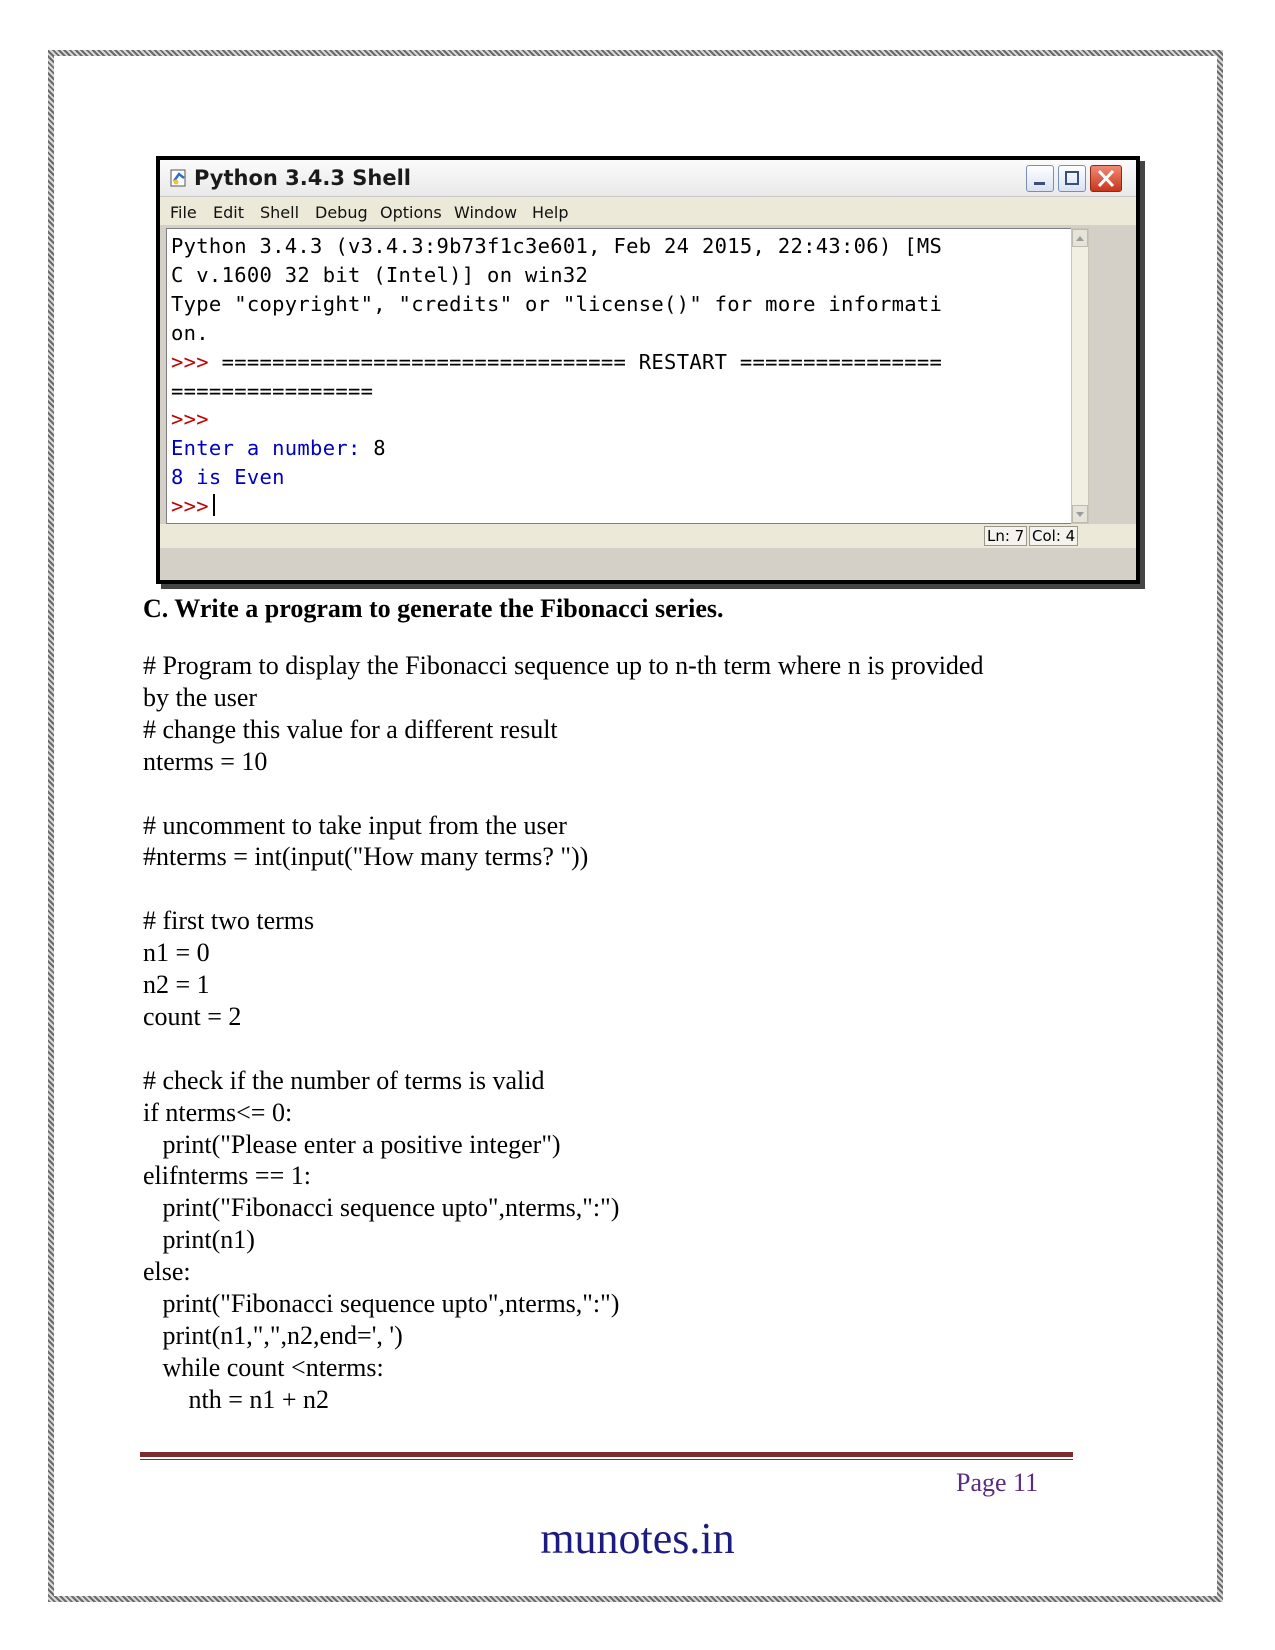  Describe the element at coordinates (200, 697) in the screenshot. I see `code-line: by the user` at that location.